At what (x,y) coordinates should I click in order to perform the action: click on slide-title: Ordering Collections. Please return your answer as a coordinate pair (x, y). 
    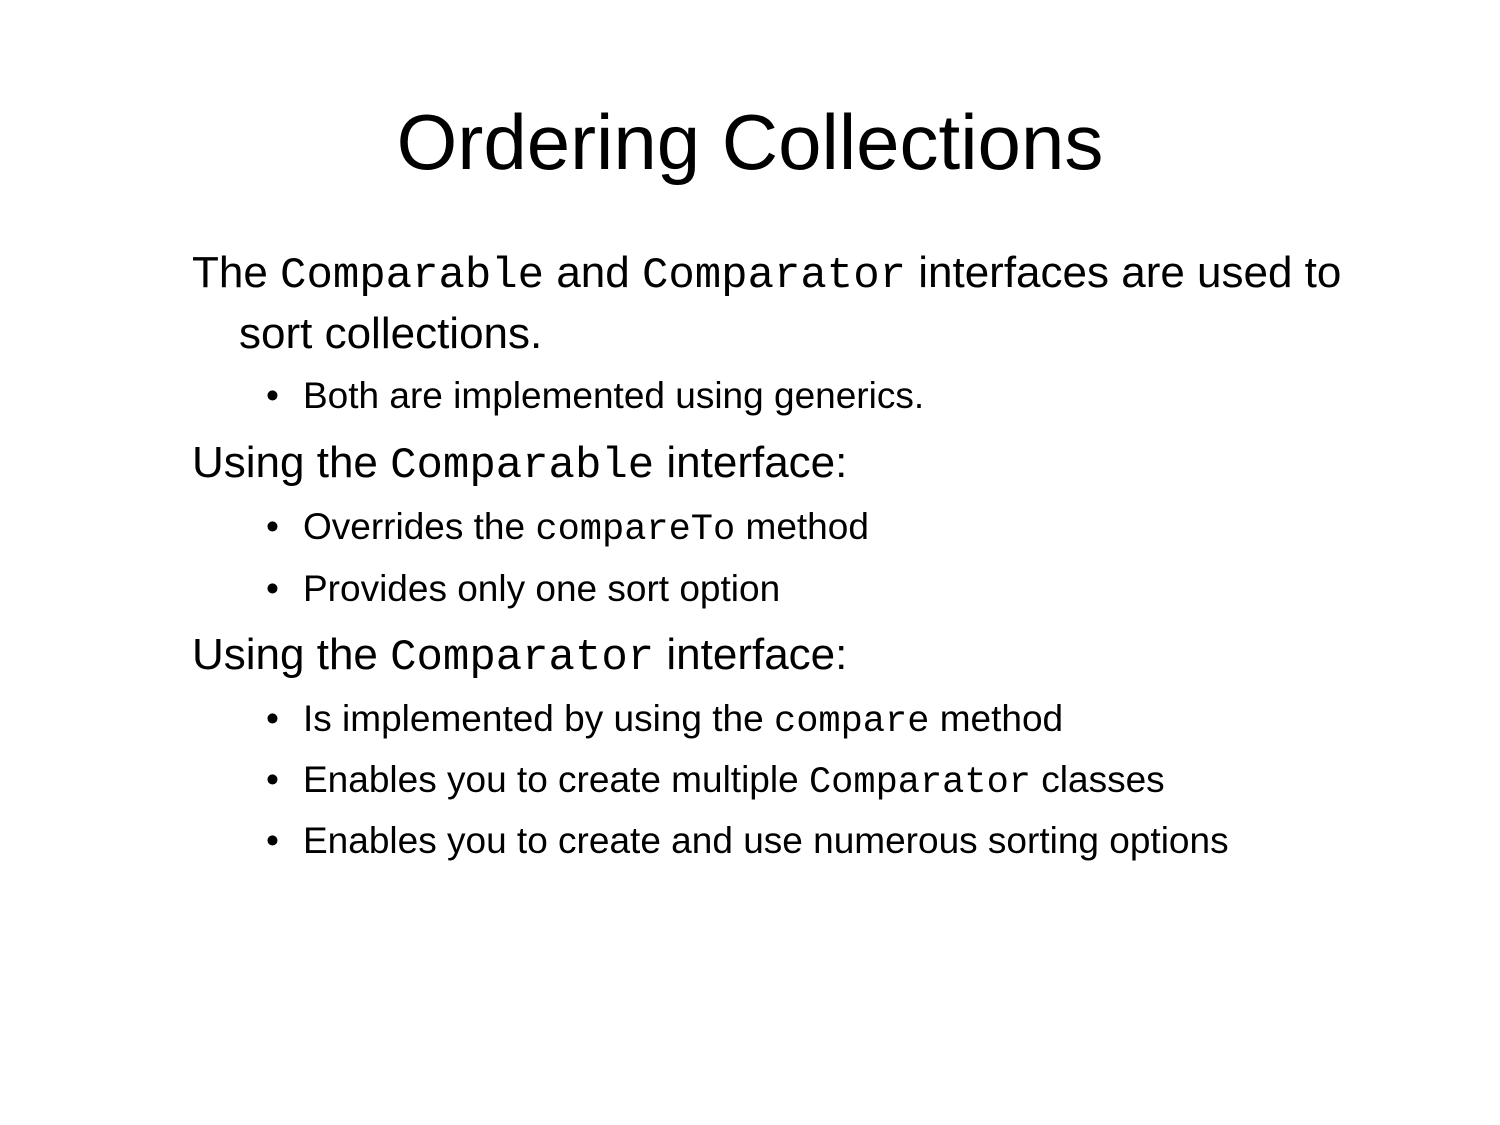
    Looking at the image, I should click on (750, 142).